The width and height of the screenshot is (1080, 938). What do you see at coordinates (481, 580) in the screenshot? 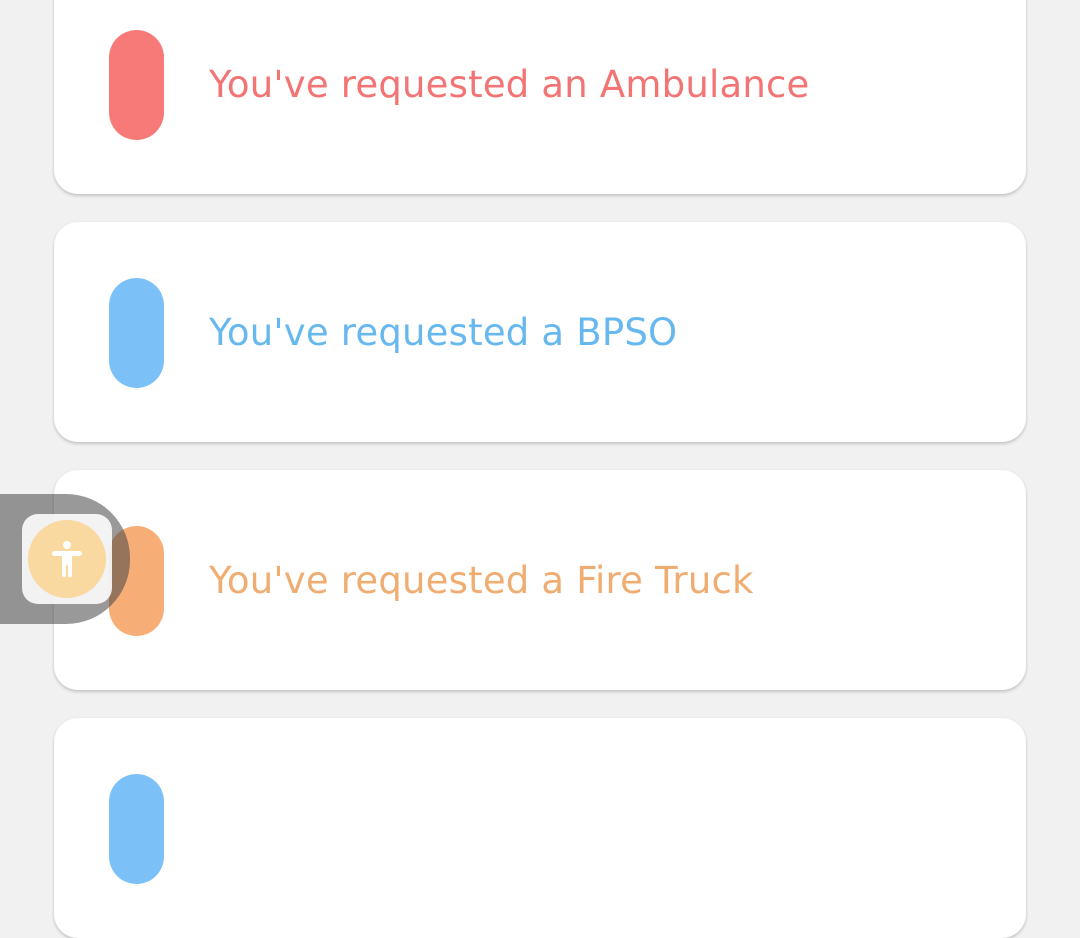
I see `request-message: You've requested a Fire Truck` at bounding box center [481, 580].